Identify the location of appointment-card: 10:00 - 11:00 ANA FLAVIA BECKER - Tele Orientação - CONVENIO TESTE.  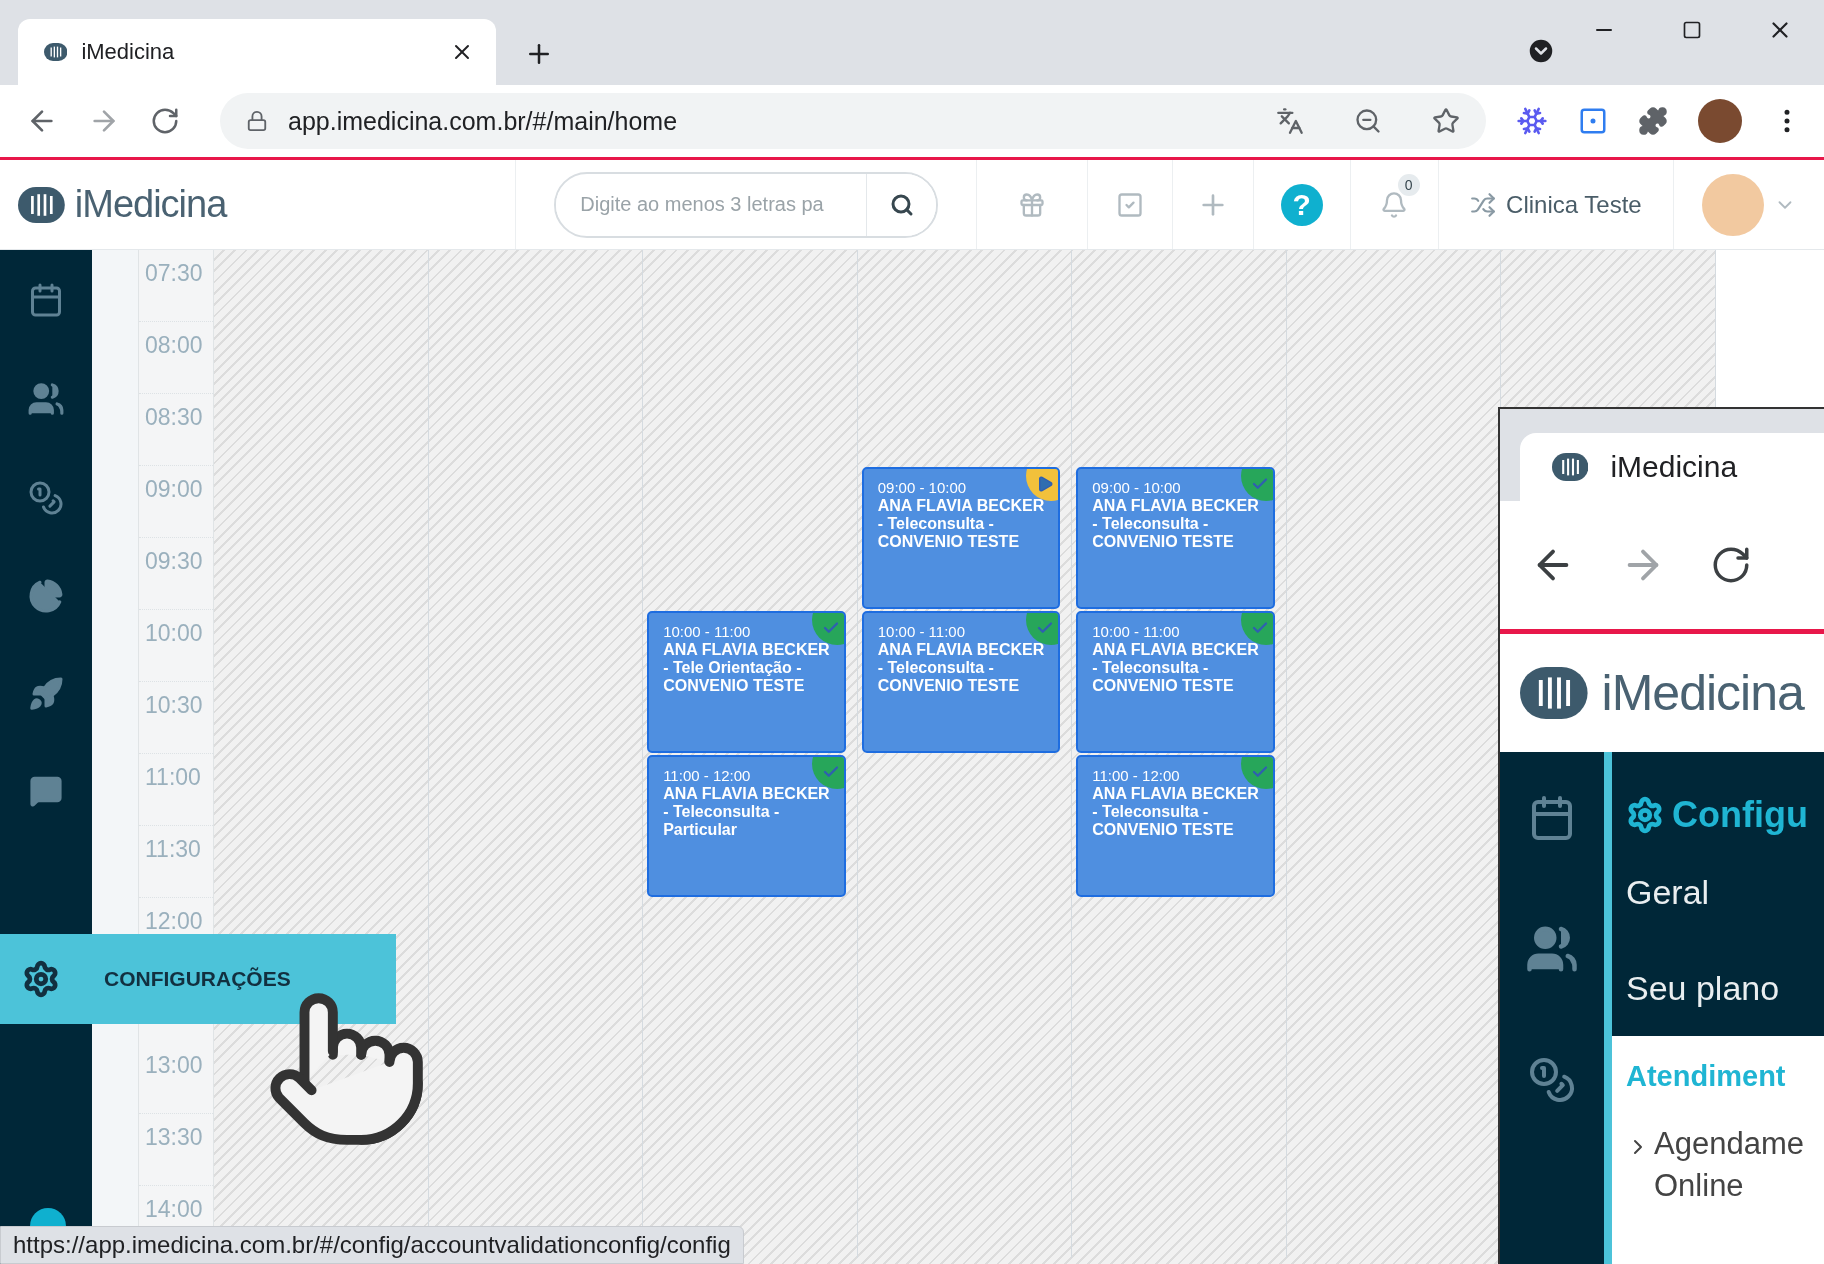
(746, 682).